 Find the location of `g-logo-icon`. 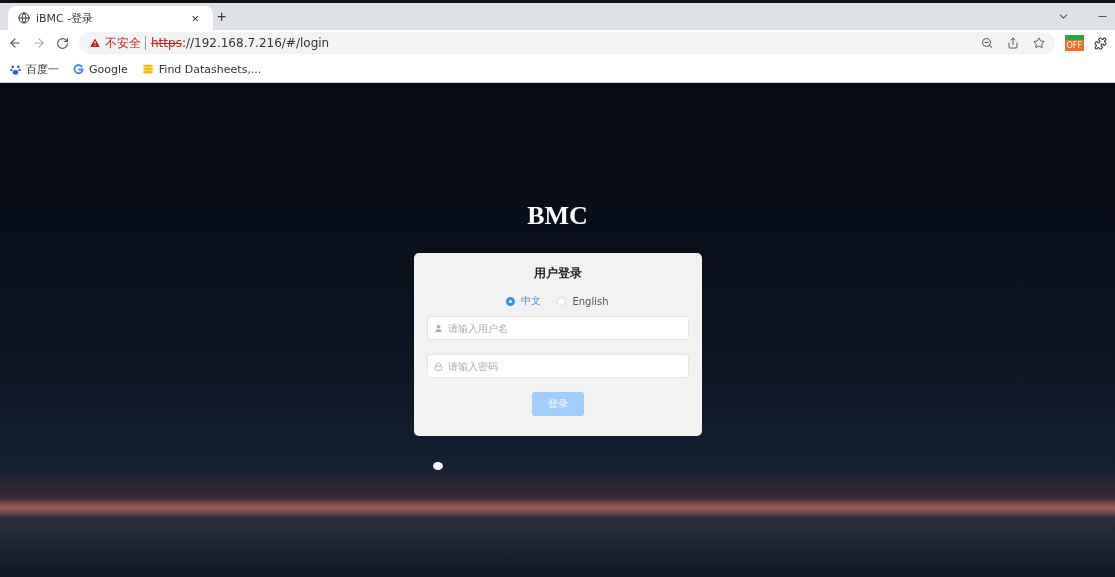

g-logo-icon is located at coordinates (78, 69).